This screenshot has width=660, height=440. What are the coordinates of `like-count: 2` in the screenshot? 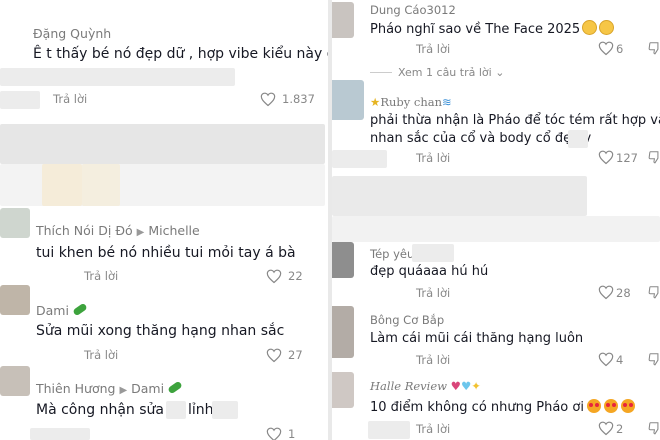 It's located at (620, 429).